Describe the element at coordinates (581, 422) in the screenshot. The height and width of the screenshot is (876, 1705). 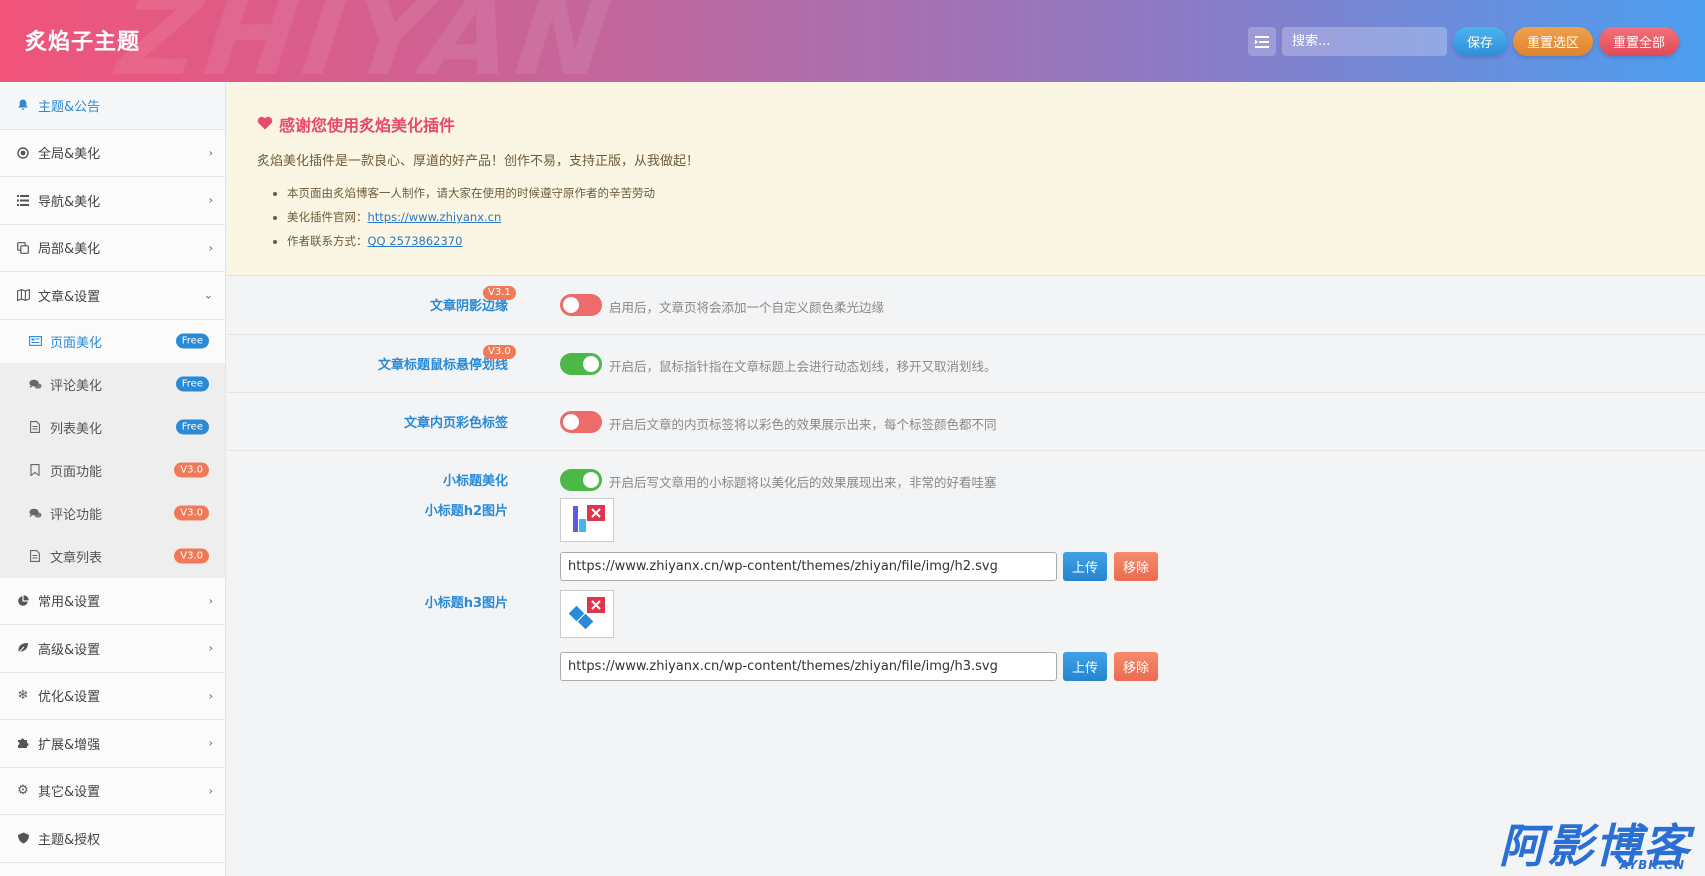
I see `color-tags-toggle` at that location.